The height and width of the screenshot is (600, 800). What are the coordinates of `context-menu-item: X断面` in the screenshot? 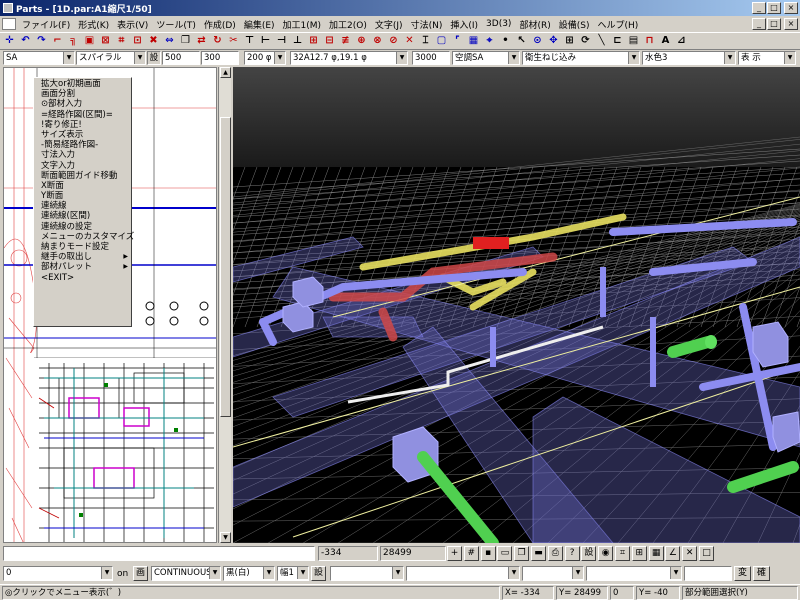 It's located at (82, 186).